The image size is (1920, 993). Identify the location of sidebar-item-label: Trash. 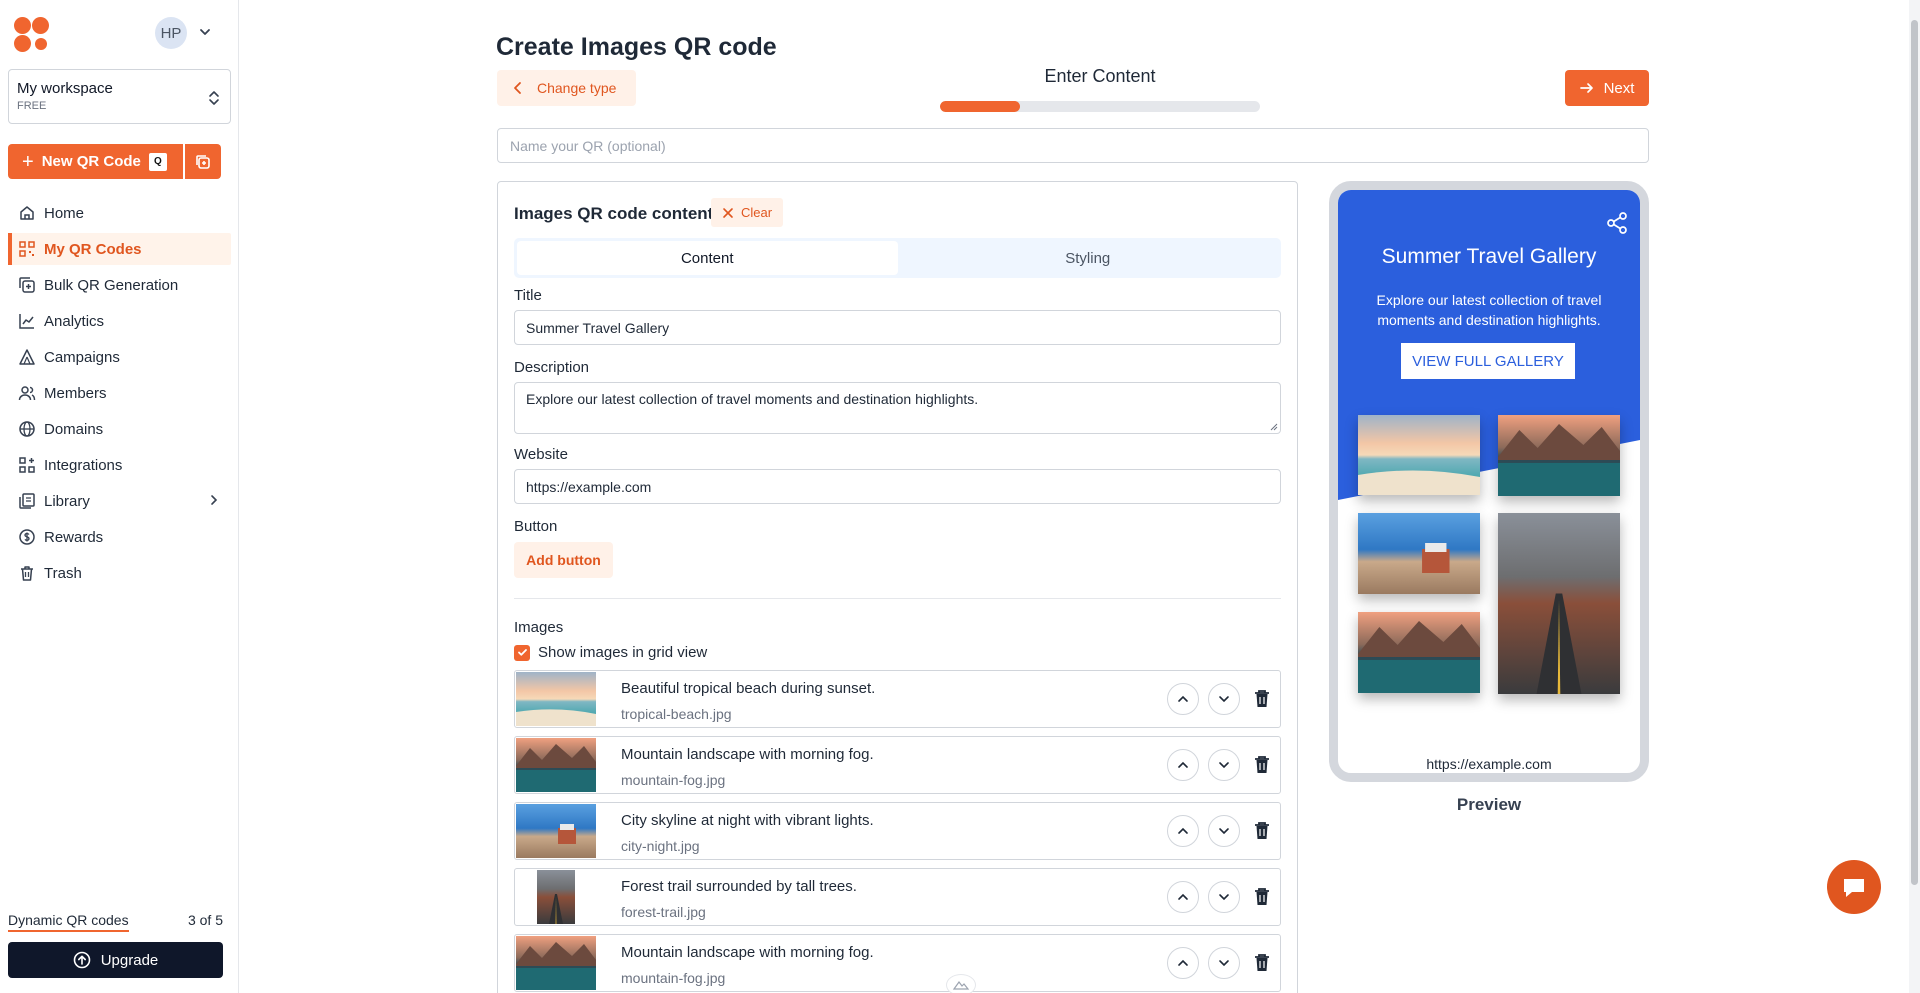
(63, 573).